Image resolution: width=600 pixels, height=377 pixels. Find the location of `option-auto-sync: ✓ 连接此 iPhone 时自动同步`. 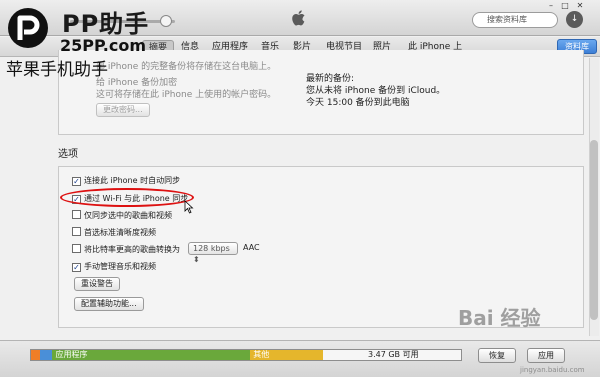

option-auto-sync: ✓ 连接此 iPhone 时自动同步 is located at coordinates (126, 180).